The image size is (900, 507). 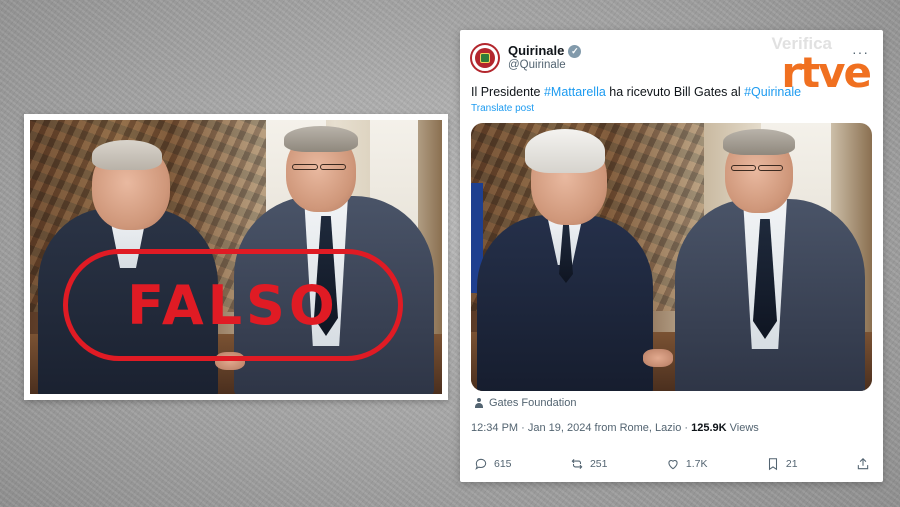 I want to click on photo-credit: Gates Foundation, so click(x=525, y=403).